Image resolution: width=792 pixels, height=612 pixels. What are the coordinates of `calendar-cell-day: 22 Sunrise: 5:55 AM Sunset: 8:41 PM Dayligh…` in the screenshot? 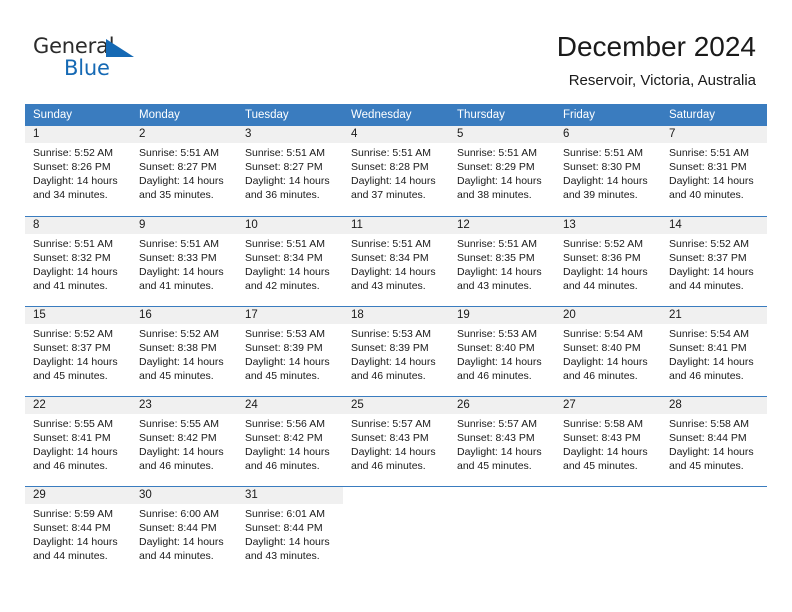 It's located at (78, 441).